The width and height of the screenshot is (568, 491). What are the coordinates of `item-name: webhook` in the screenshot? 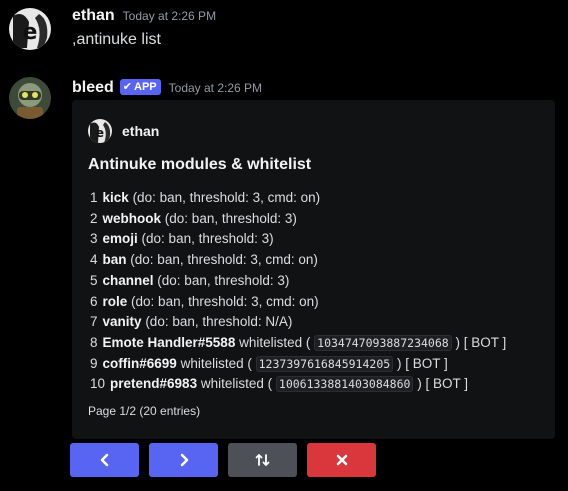 It's located at (132, 218).